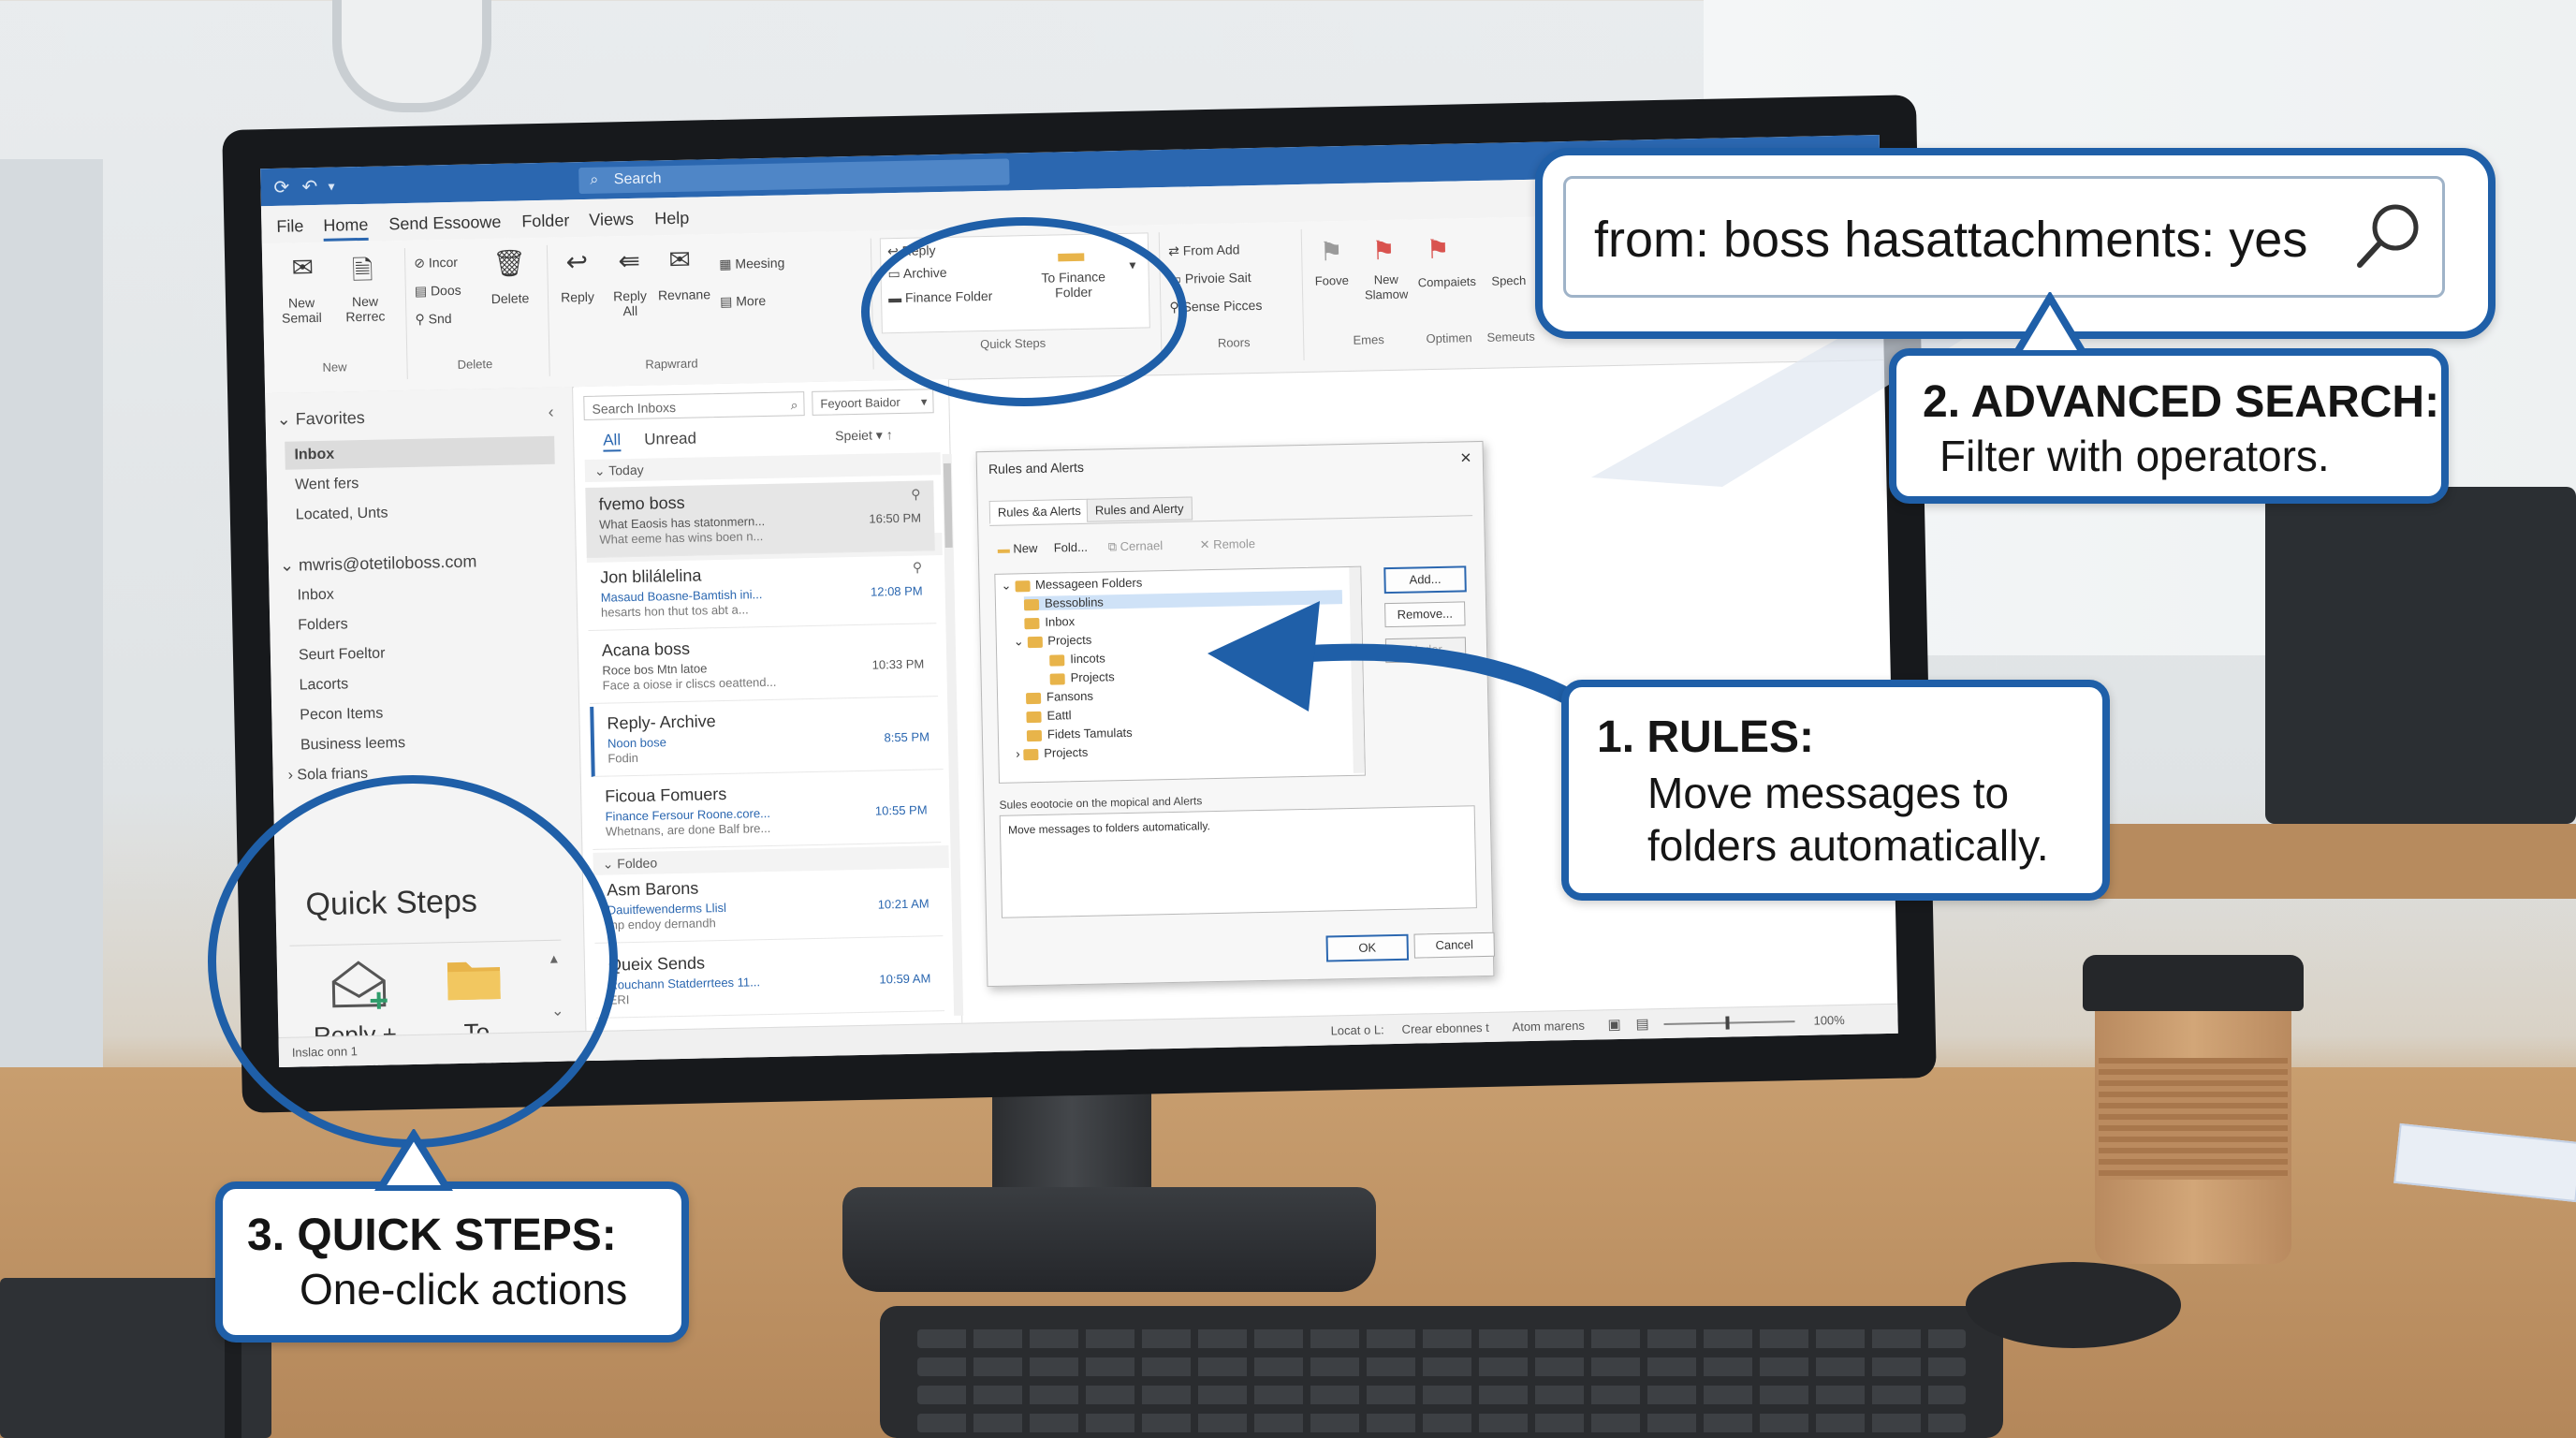 This screenshot has height=1438, width=2576. Describe the element at coordinates (290, 226) in the screenshot. I see `tab-file: File` at that location.